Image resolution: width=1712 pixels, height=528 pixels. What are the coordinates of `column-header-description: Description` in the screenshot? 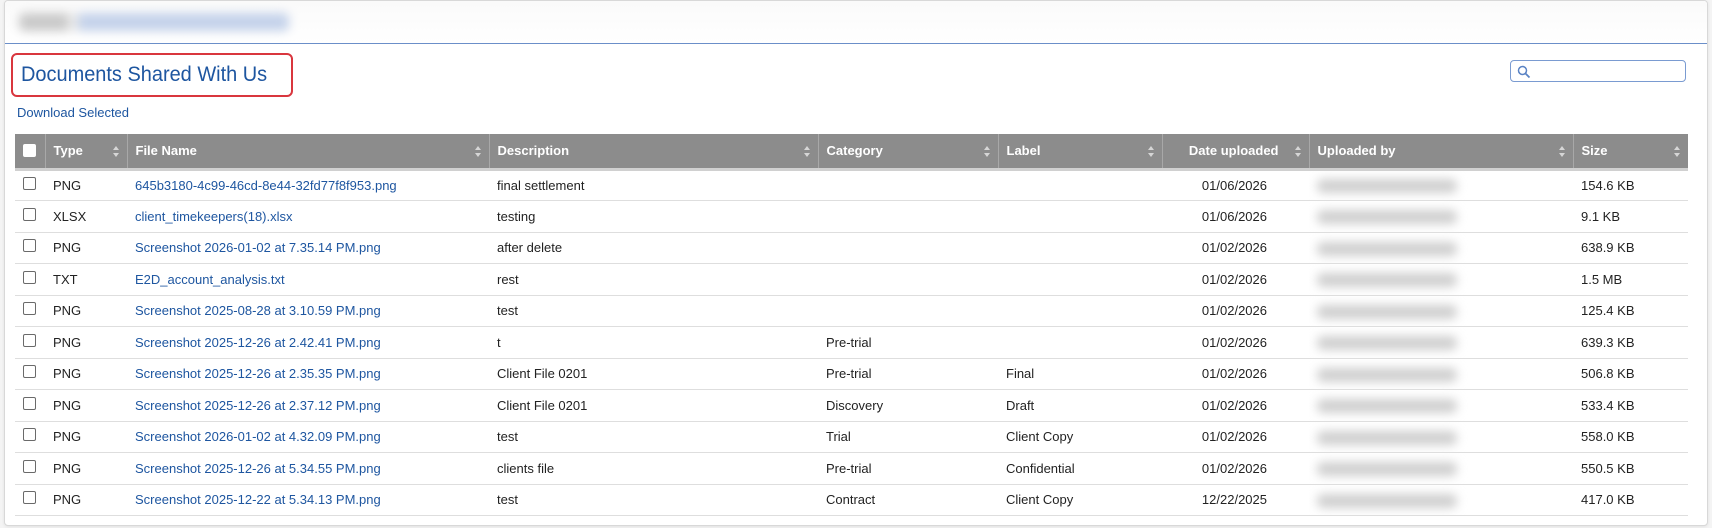 It's located at (654, 152).